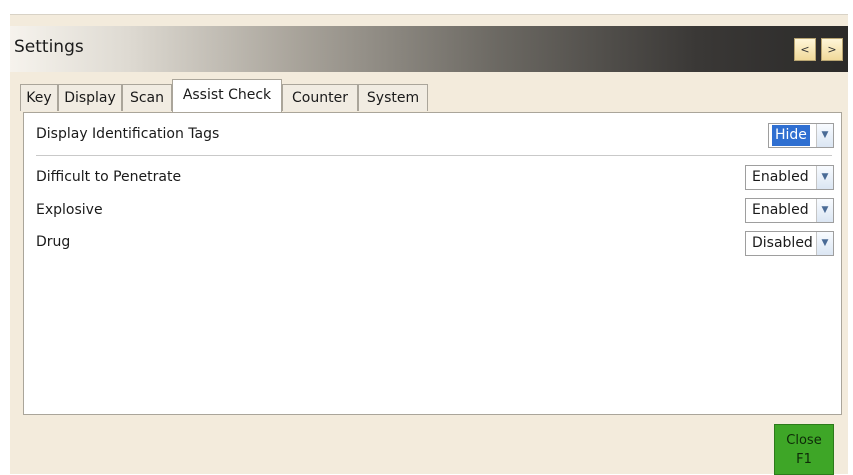  Describe the element at coordinates (49, 47) in the screenshot. I see `window-title: Settings` at that location.